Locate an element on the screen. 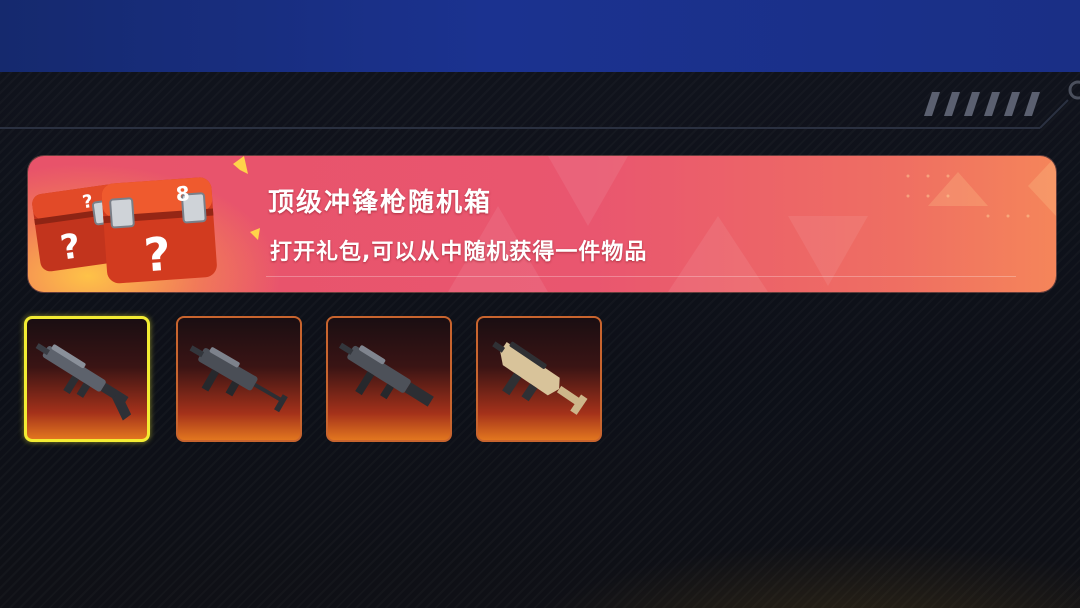  banner-divider is located at coordinates (641, 276).